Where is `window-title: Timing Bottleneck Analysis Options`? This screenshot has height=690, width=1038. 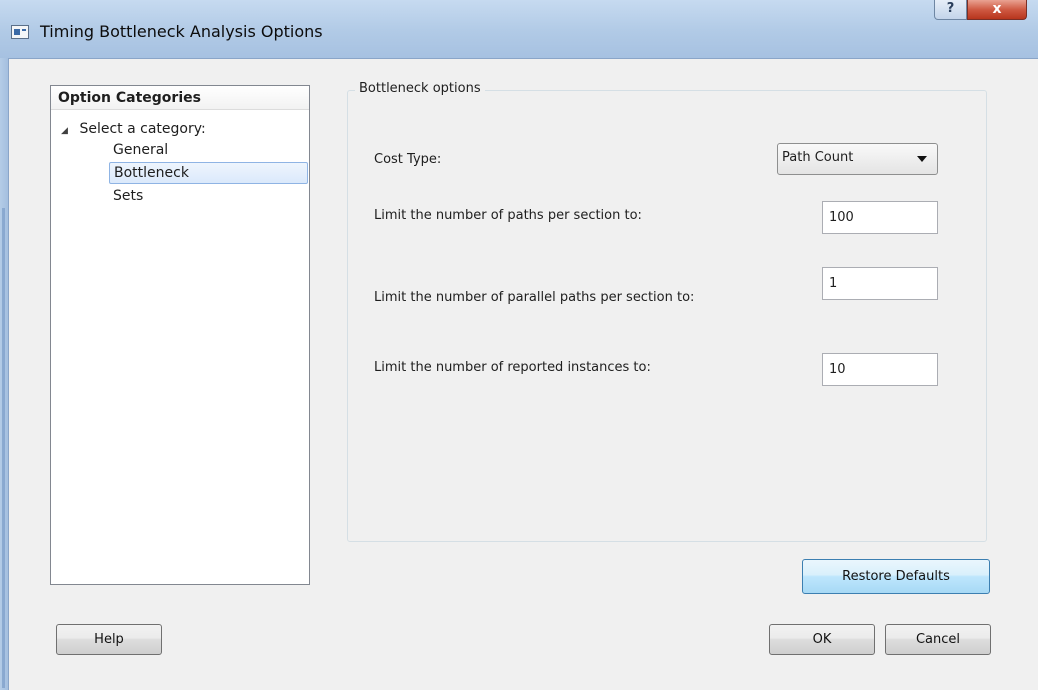
window-title: Timing Bottleneck Analysis Options is located at coordinates (181, 31).